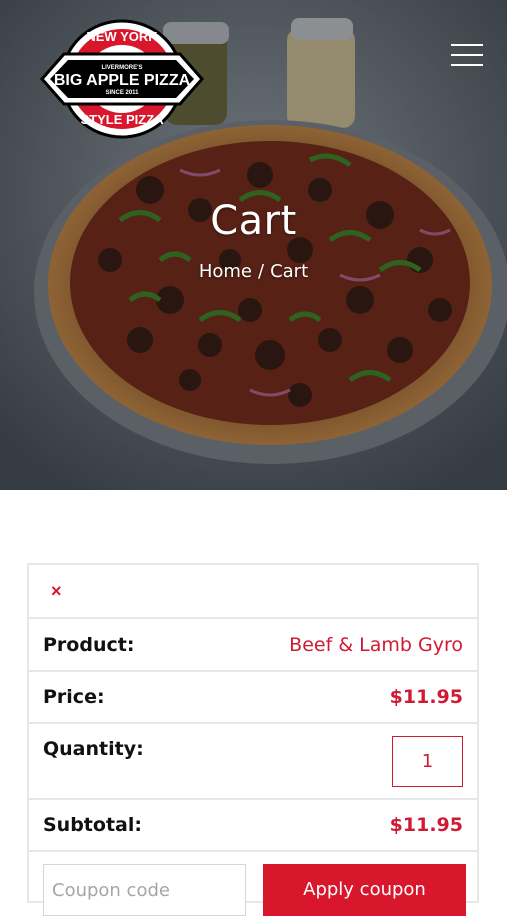  Describe the element at coordinates (364, 890) in the screenshot. I see `apply-coupon-button: Apply coupon` at that location.